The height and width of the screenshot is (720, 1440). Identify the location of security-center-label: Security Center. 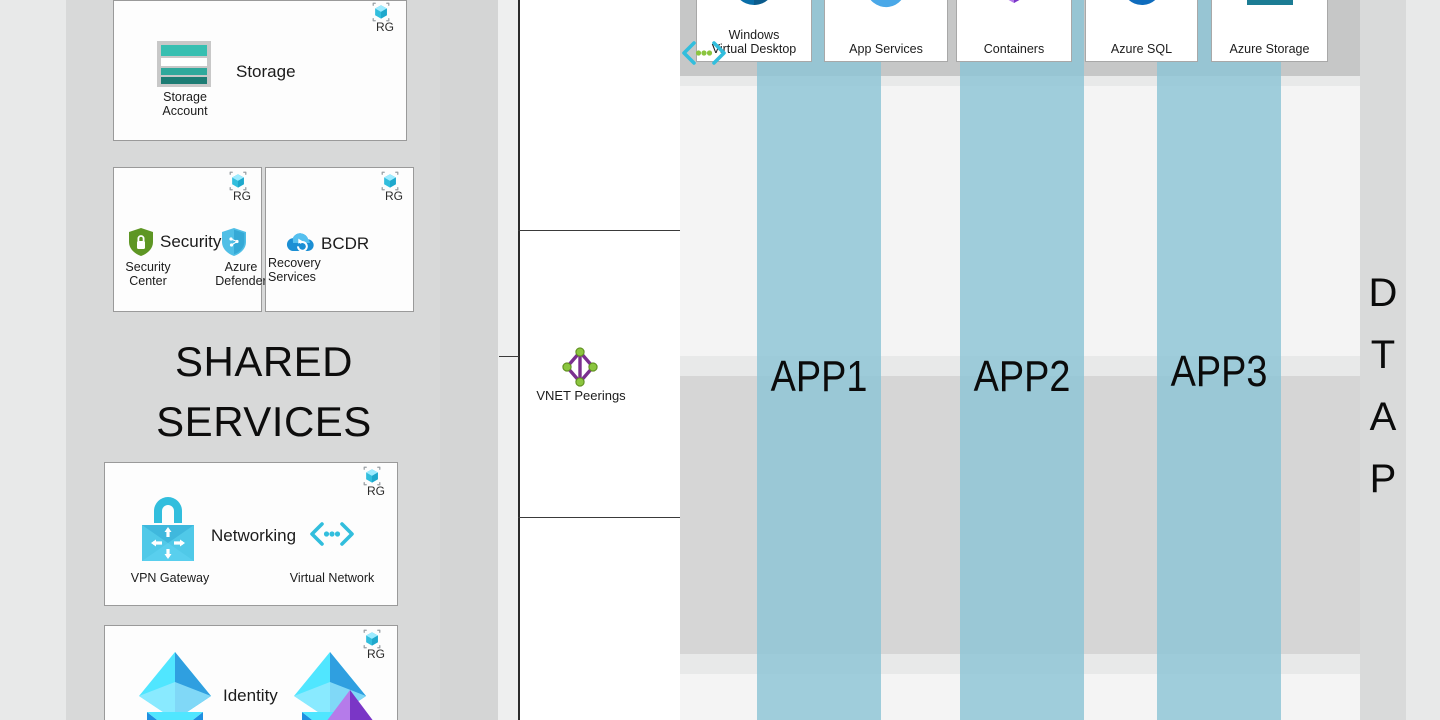
(148, 274).